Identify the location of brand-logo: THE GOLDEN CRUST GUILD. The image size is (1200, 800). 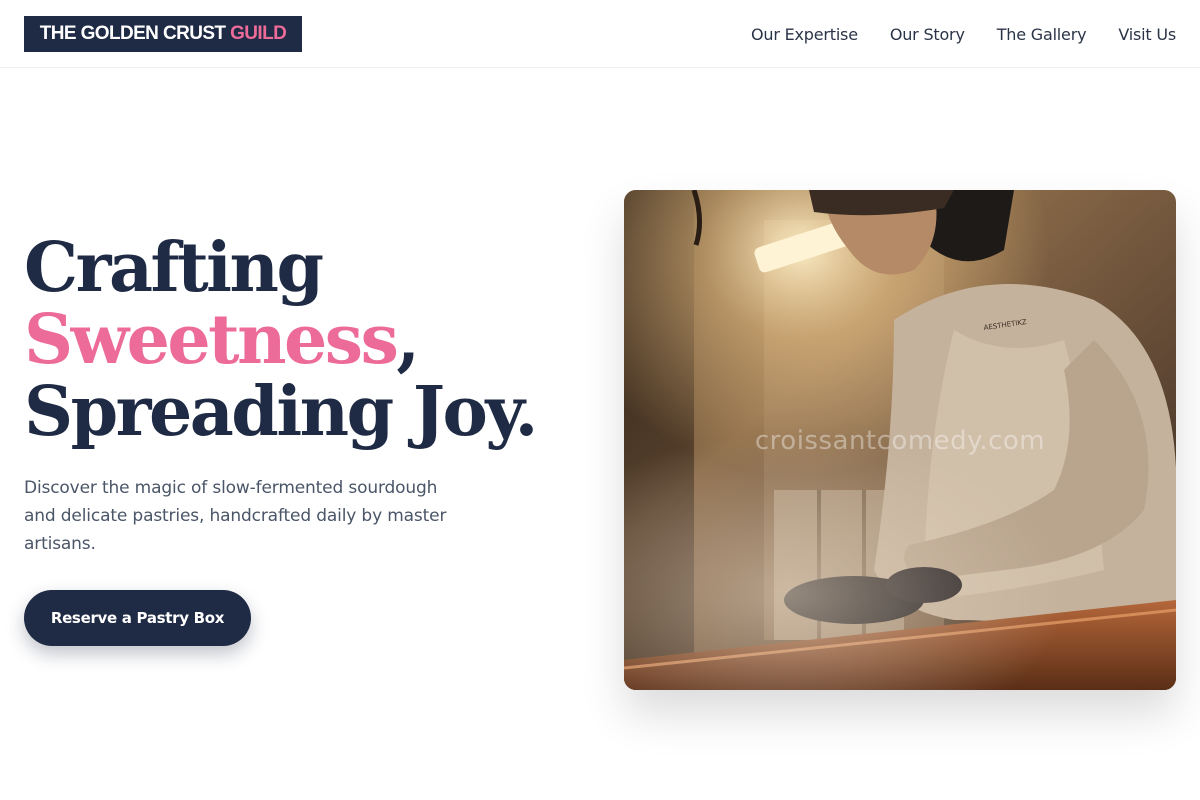
(163, 34).